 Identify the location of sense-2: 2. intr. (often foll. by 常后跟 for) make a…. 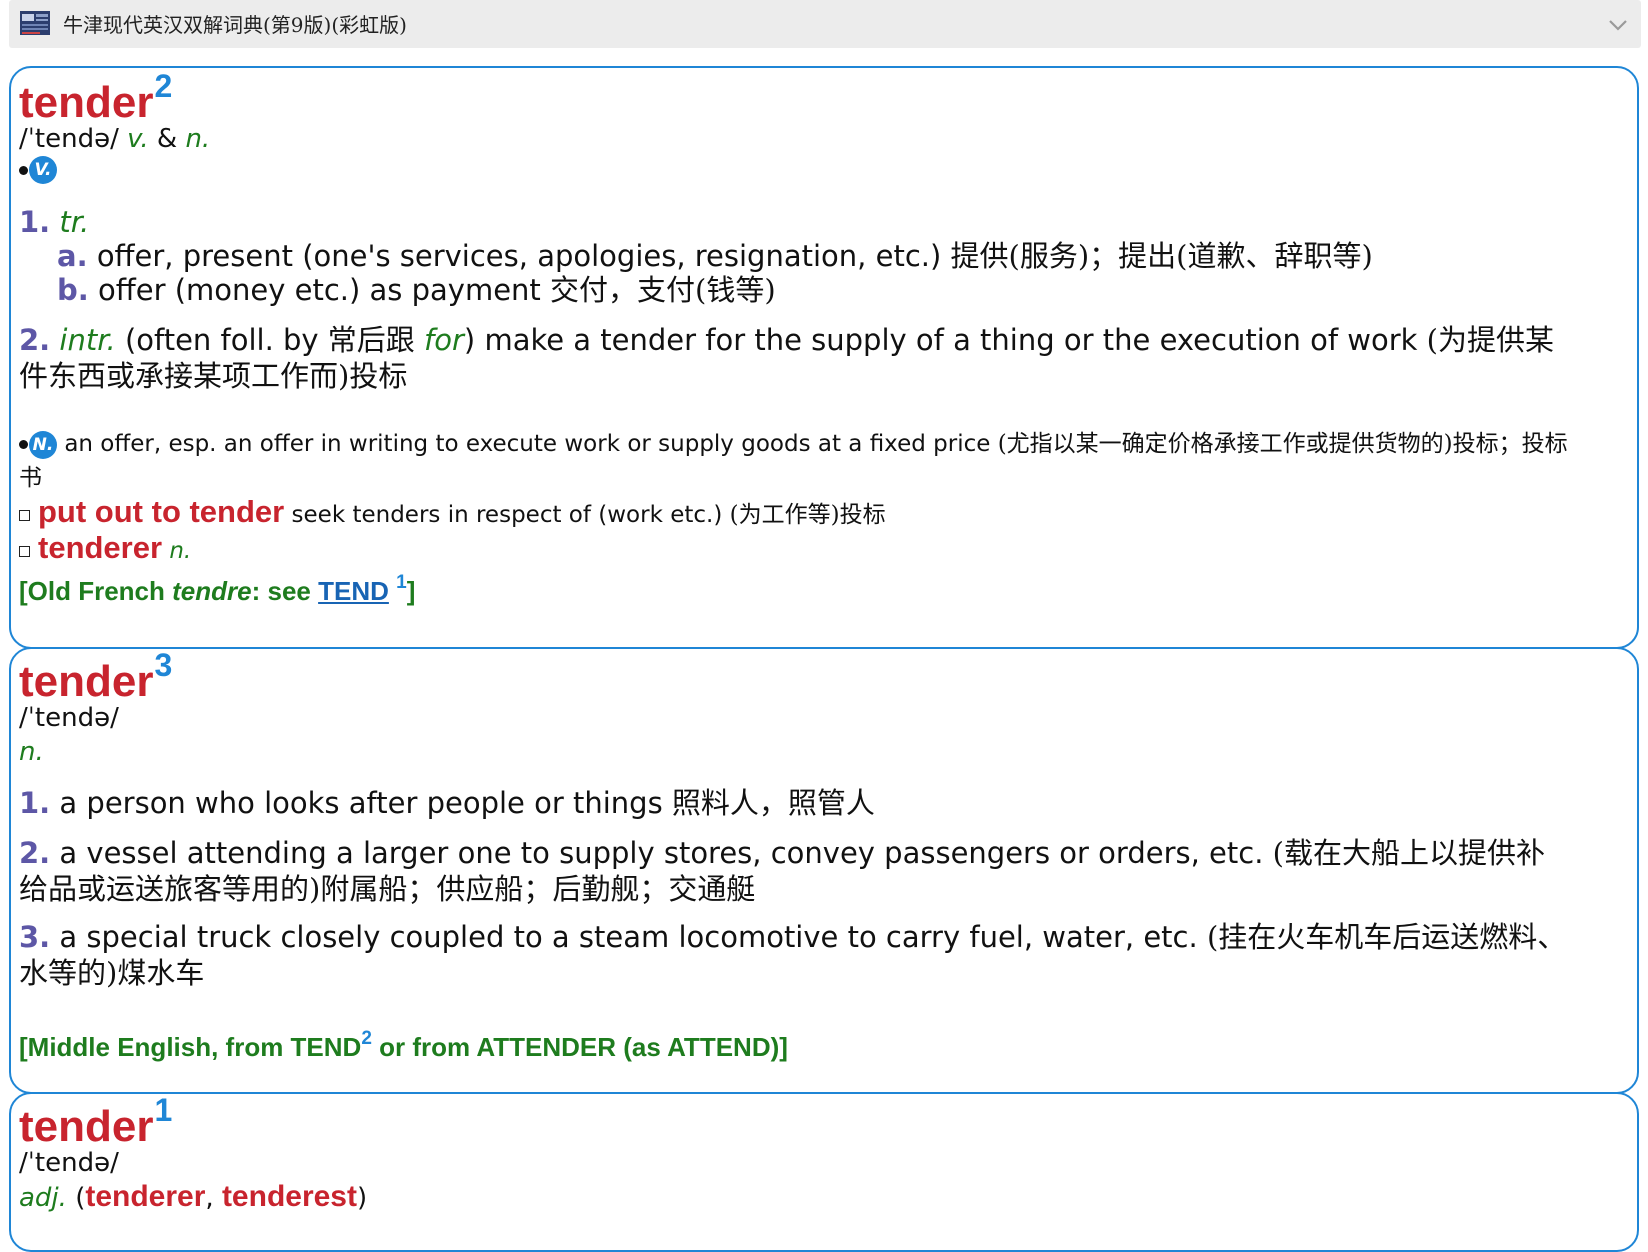
(786, 358).